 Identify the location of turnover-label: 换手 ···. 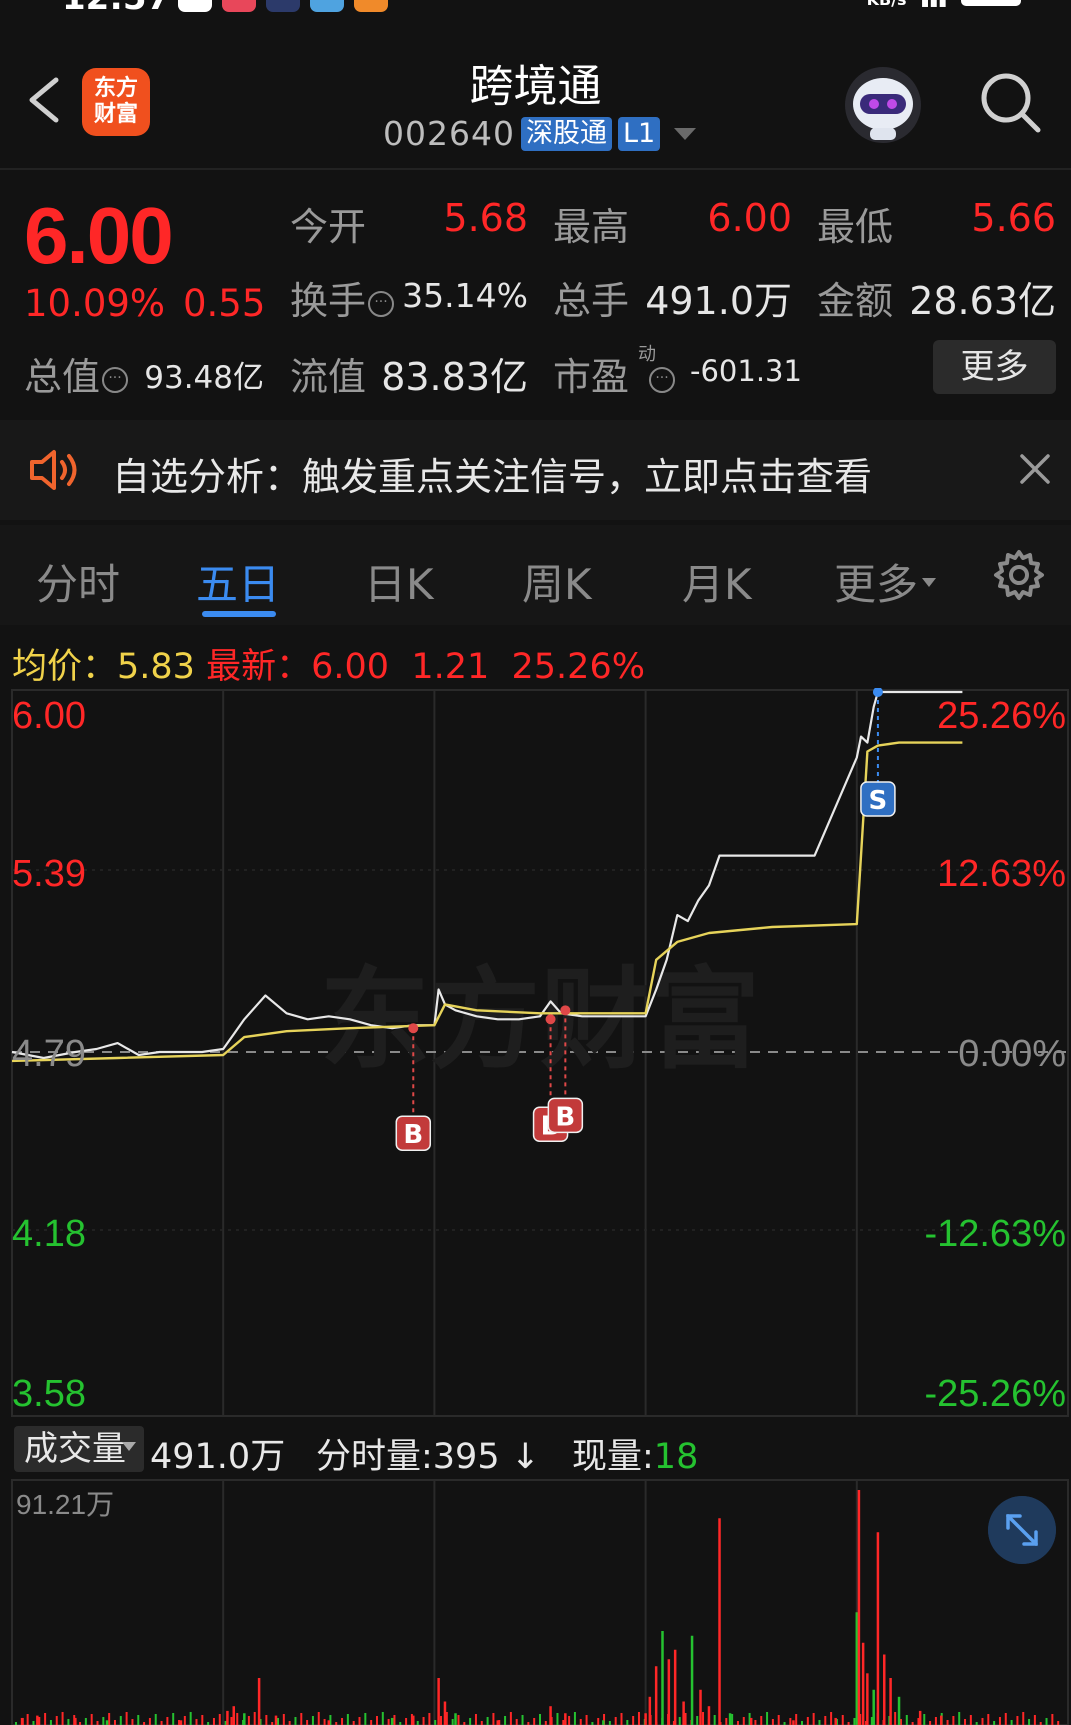
(342, 297).